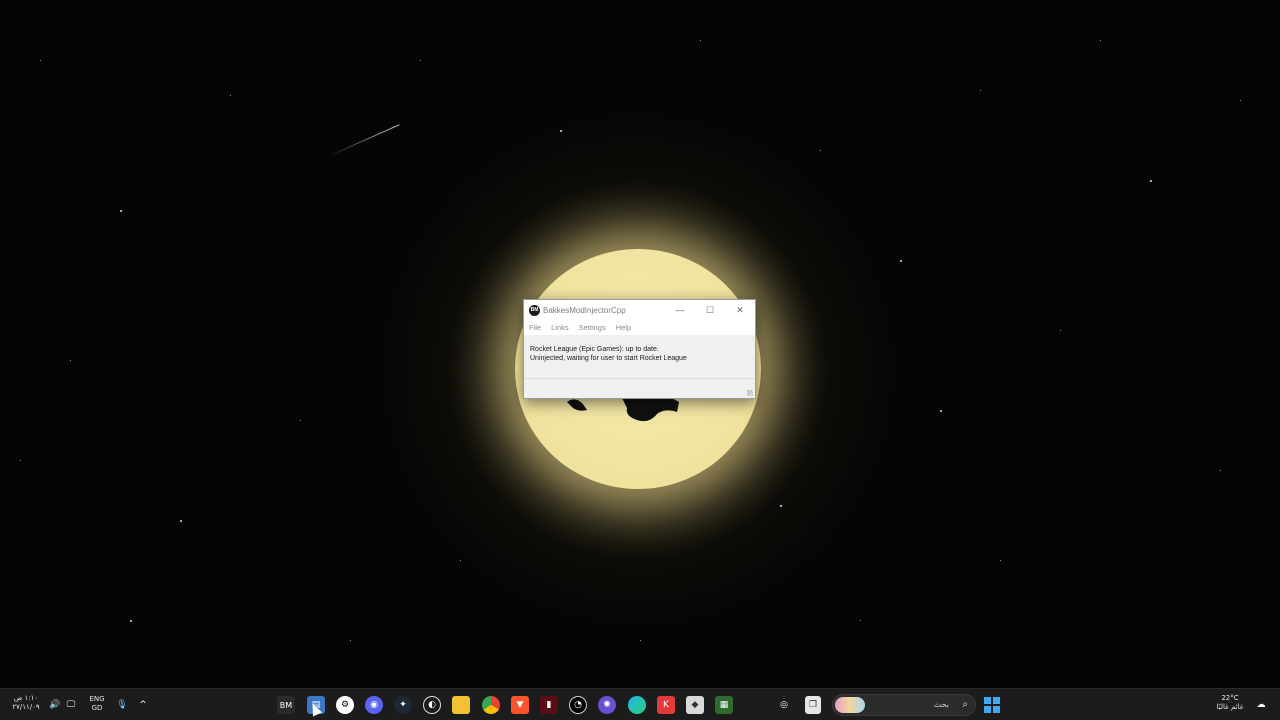 This screenshot has height=720, width=1280. Describe the element at coordinates (549, 705) in the screenshot. I see `app-icon: ▮` at that location.